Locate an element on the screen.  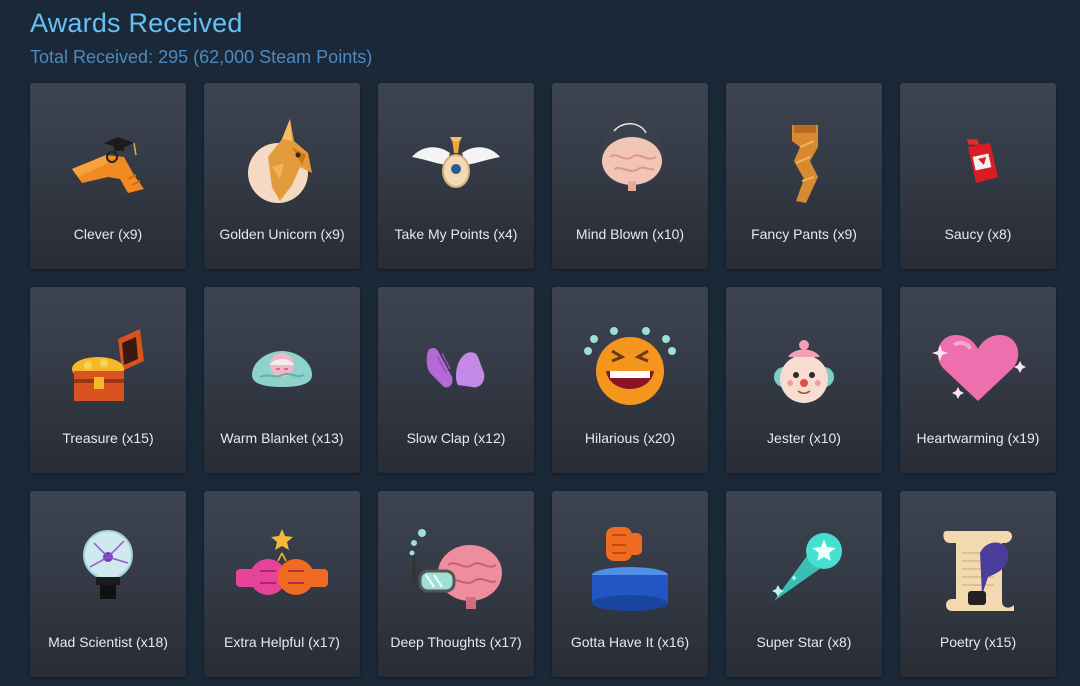
page-title: Awards Received is located at coordinates (136, 23).